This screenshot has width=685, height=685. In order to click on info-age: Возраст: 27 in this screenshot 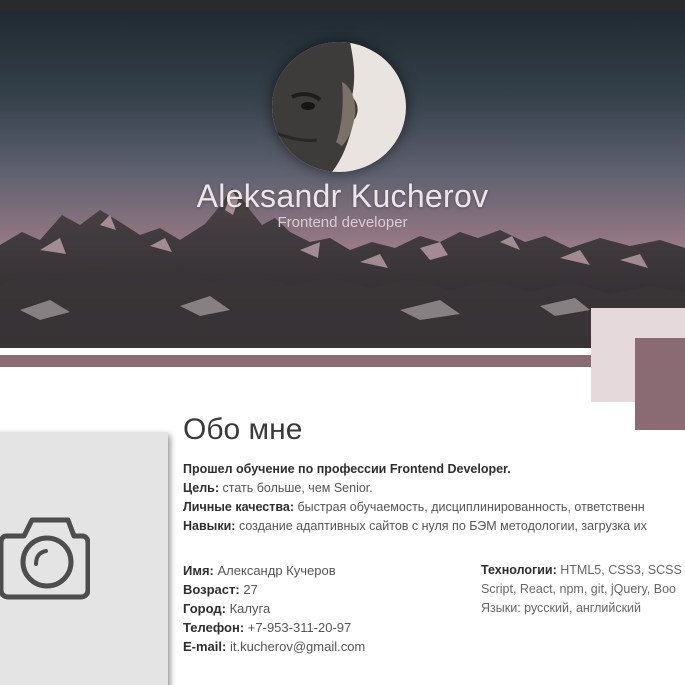, I will do `click(274, 589)`.